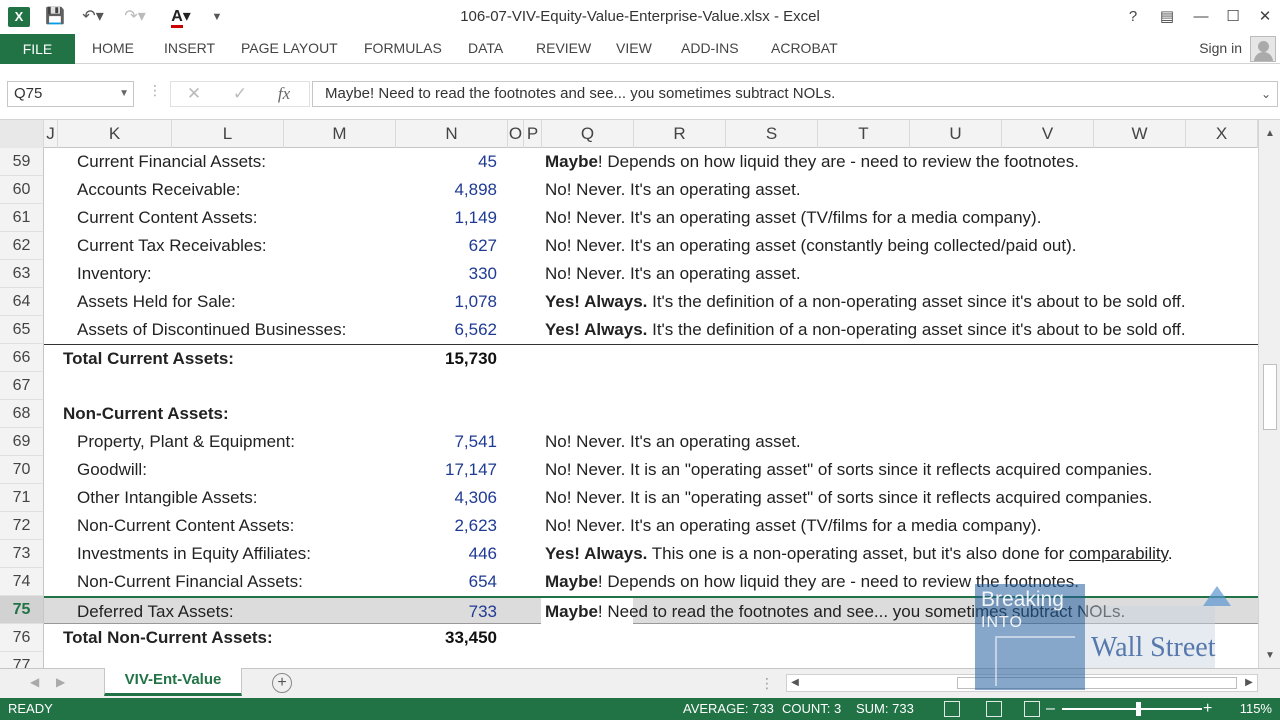  Describe the element at coordinates (1140, 134) in the screenshot. I see `column-header-w: W` at that location.